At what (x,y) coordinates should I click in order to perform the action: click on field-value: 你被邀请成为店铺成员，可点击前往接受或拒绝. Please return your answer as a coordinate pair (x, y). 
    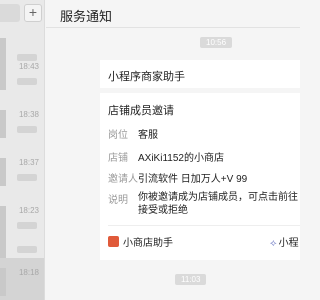
    Looking at the image, I should click on (218, 204).